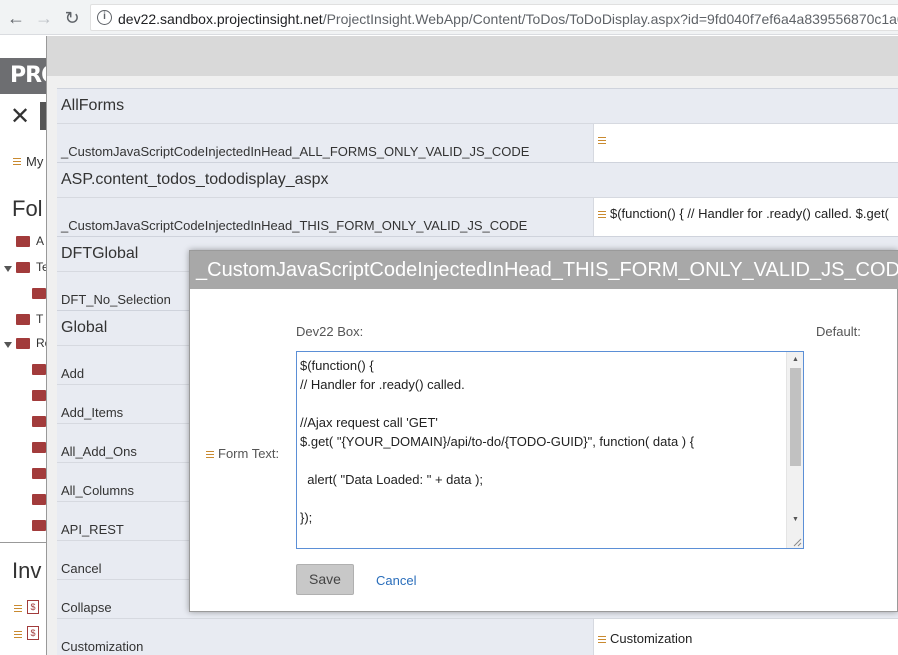  What do you see at coordinates (40, 241) in the screenshot?
I see `tree-item: A` at bounding box center [40, 241].